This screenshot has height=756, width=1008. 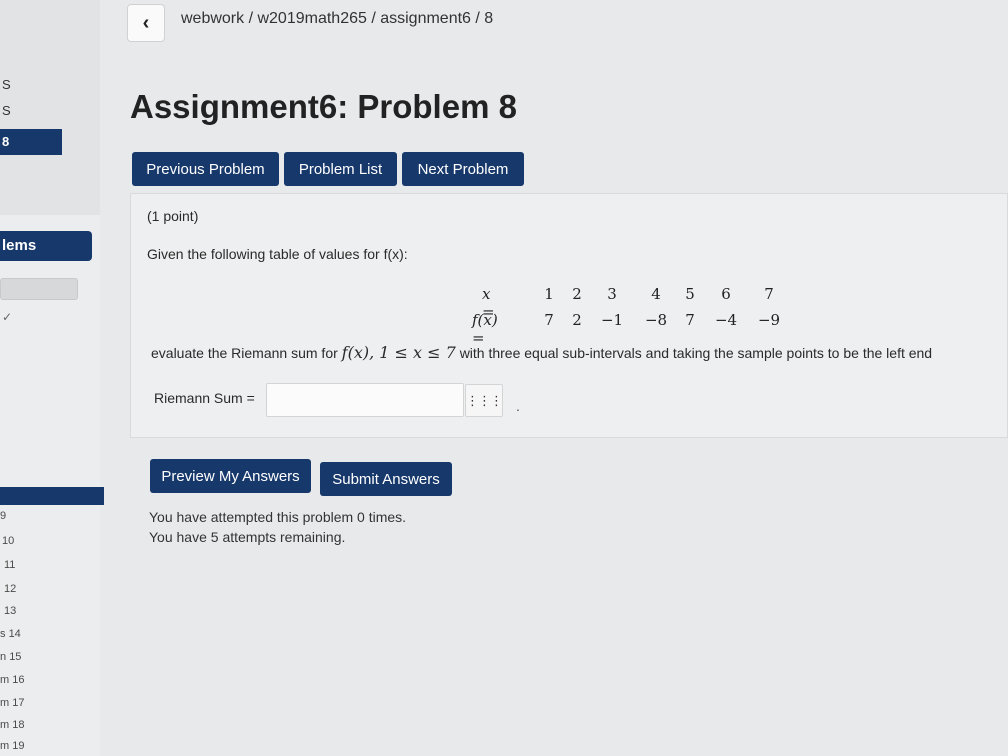 What do you see at coordinates (549, 294) in the screenshot?
I see `table-cell-x: 1` at bounding box center [549, 294].